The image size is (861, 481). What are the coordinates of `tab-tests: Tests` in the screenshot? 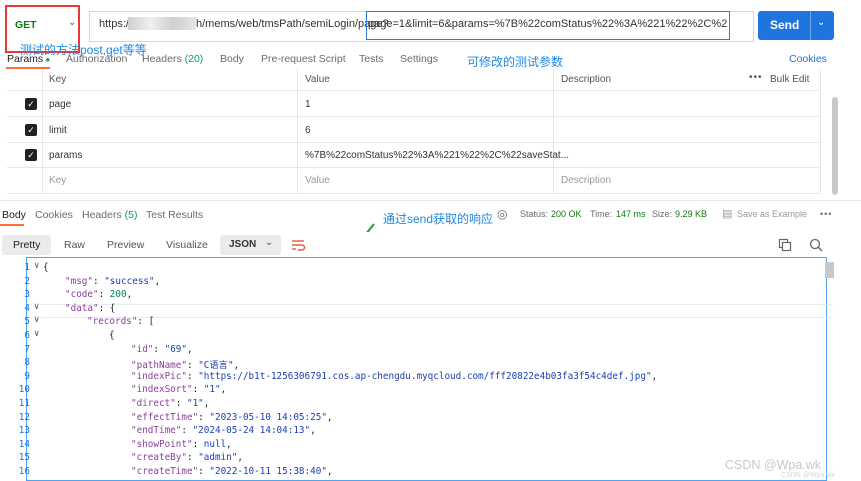 It's located at (371, 59).